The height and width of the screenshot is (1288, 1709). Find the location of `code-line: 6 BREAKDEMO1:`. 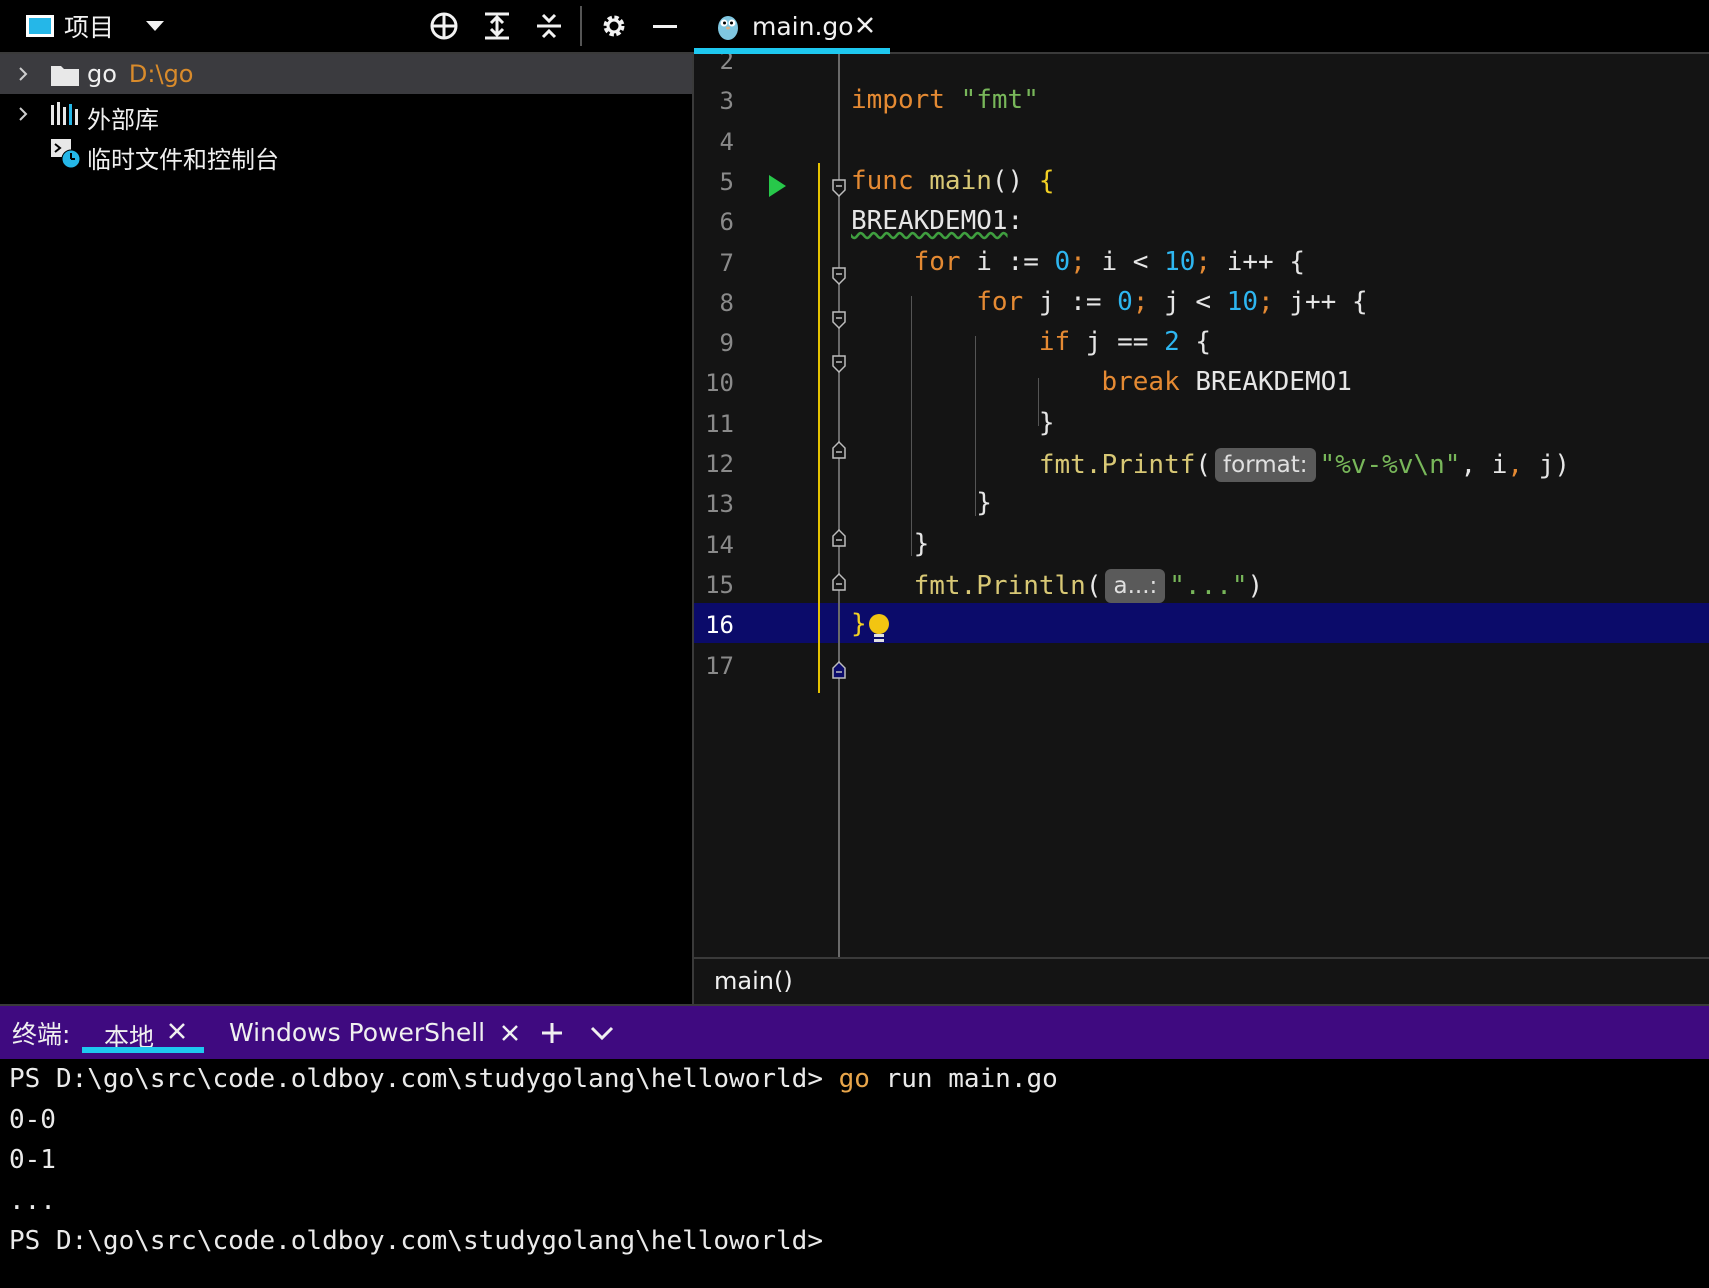

code-line: 6 BREAKDEMO1: is located at coordinates (1201, 220).